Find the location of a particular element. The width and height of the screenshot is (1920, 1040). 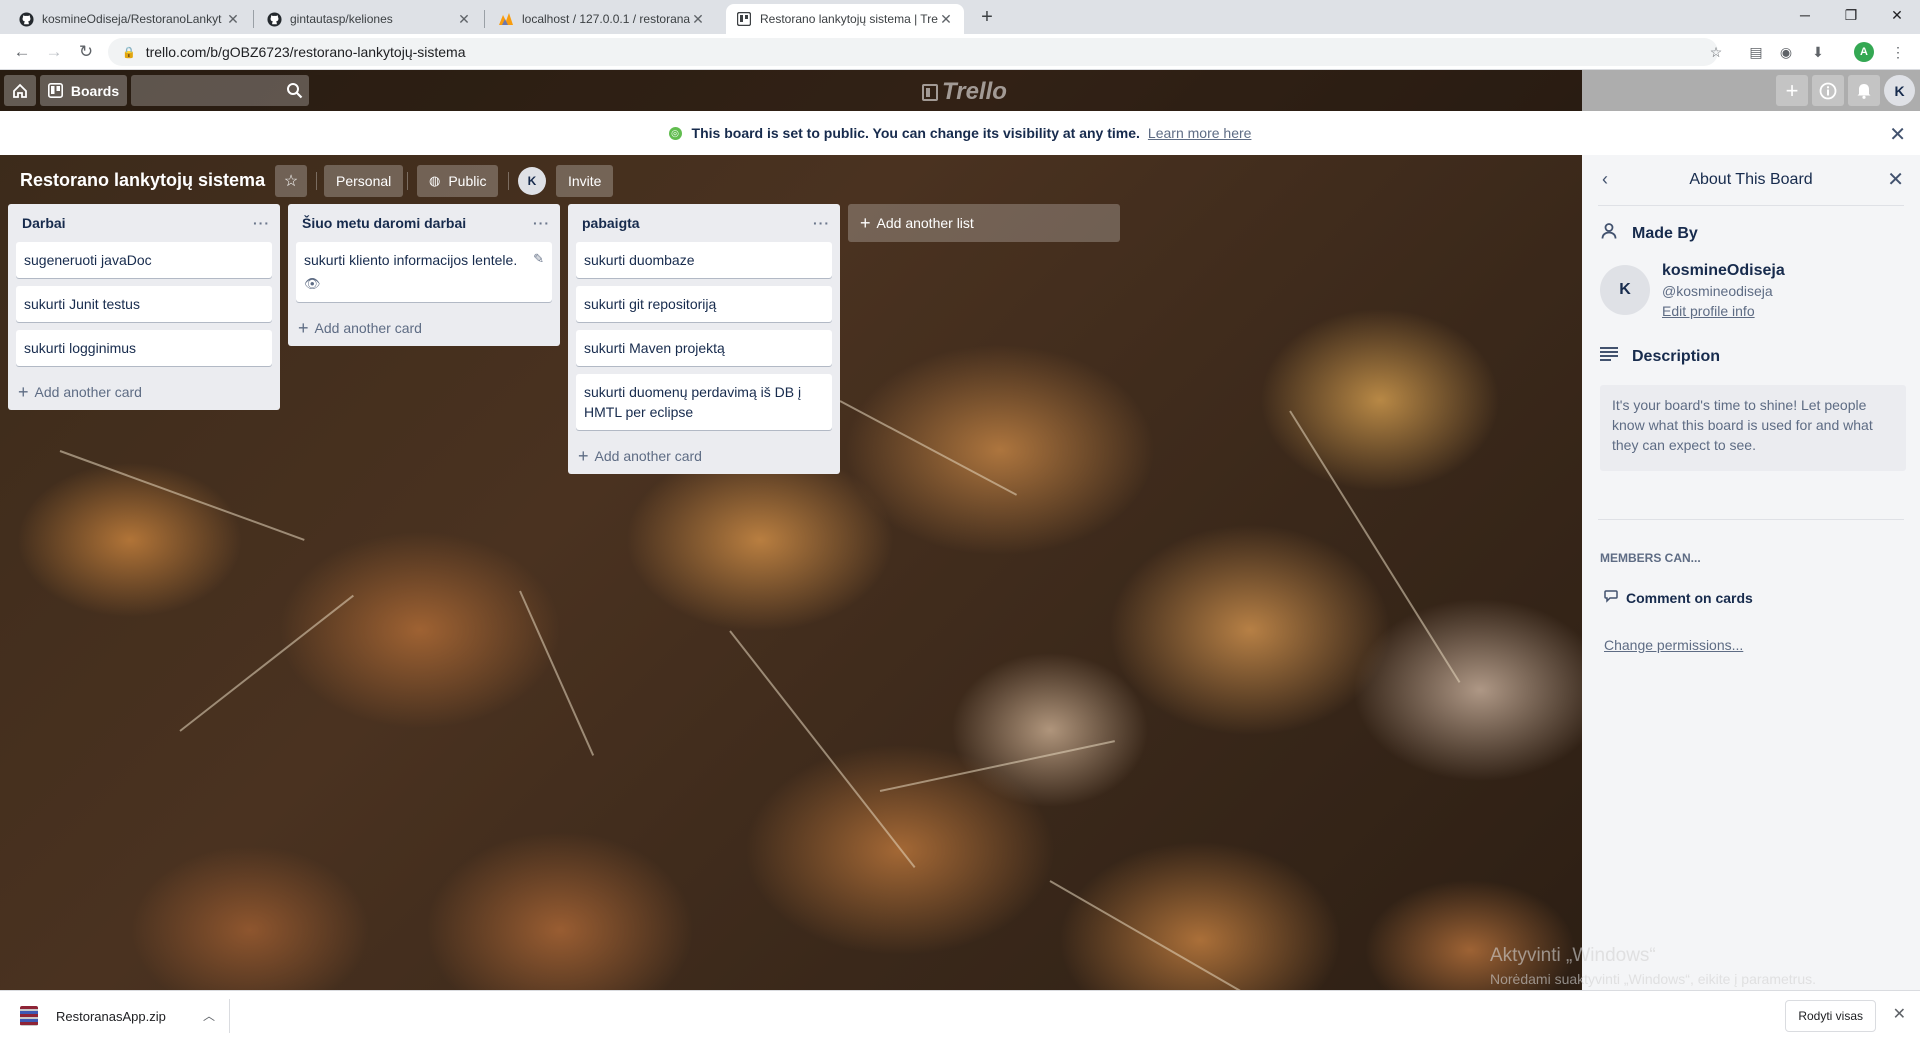

creator-username: @kosmineodiseja is located at coordinates (1717, 291).